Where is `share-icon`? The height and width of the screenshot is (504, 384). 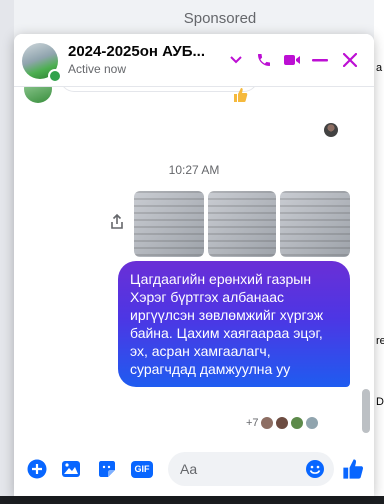 share-icon is located at coordinates (117, 222).